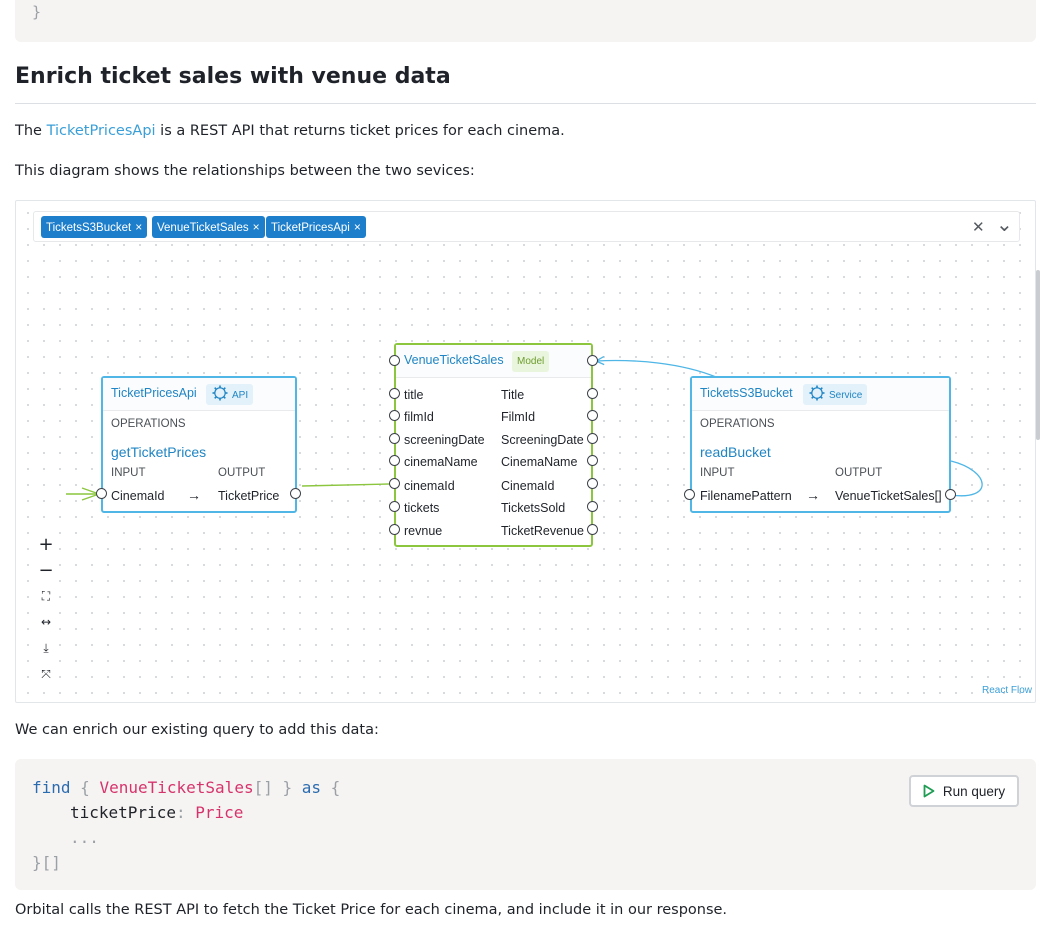 This screenshot has width=1040, height=932. Describe the element at coordinates (518, 417) in the screenshot. I see `model-field-right: FilmId` at that location.